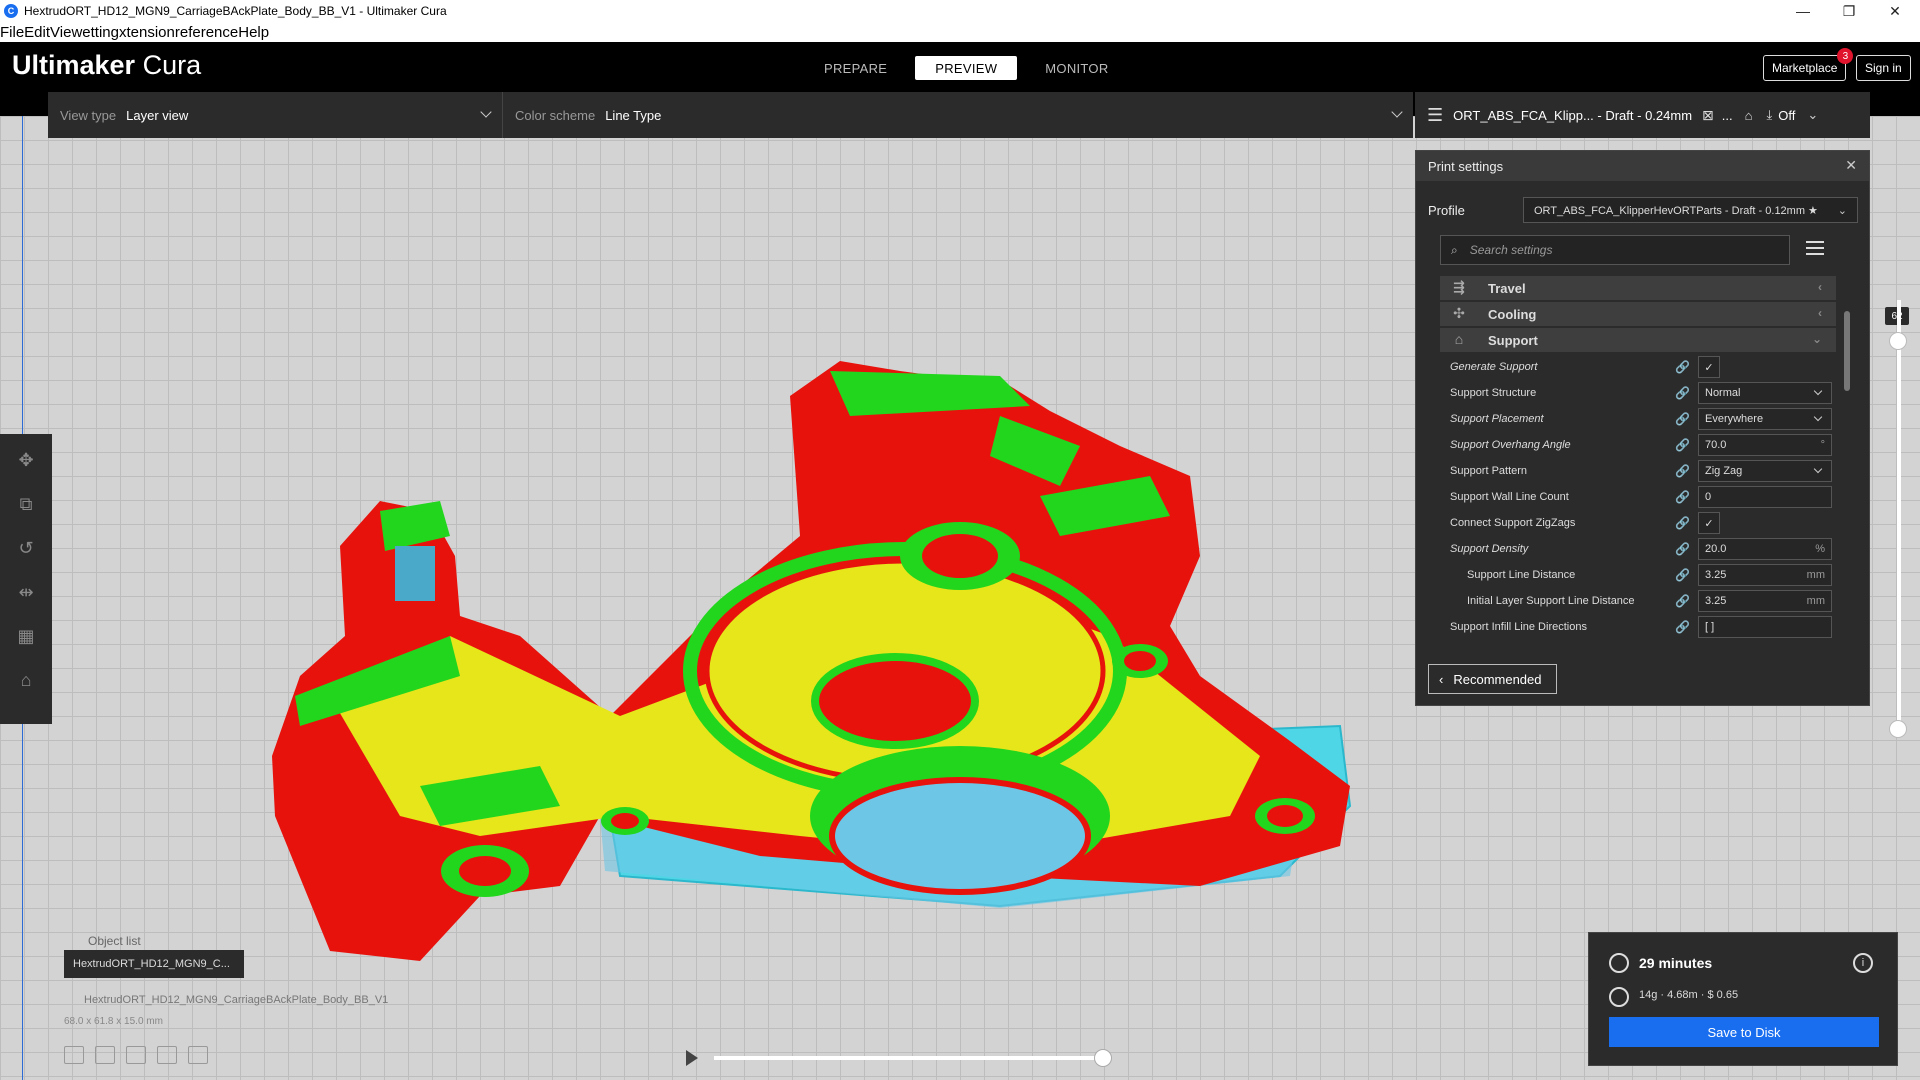 The height and width of the screenshot is (1080, 1920). Describe the element at coordinates (114, 941) in the screenshot. I see `object-list-toggle: Object list` at that location.